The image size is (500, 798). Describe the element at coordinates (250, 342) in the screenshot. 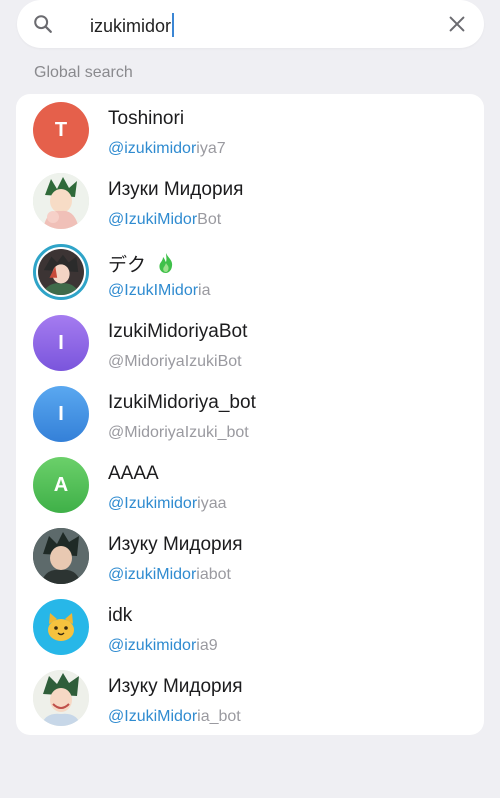

I see `list-item: I IzukiMidoriyaBot @MidoriyaIzukiBot` at that location.